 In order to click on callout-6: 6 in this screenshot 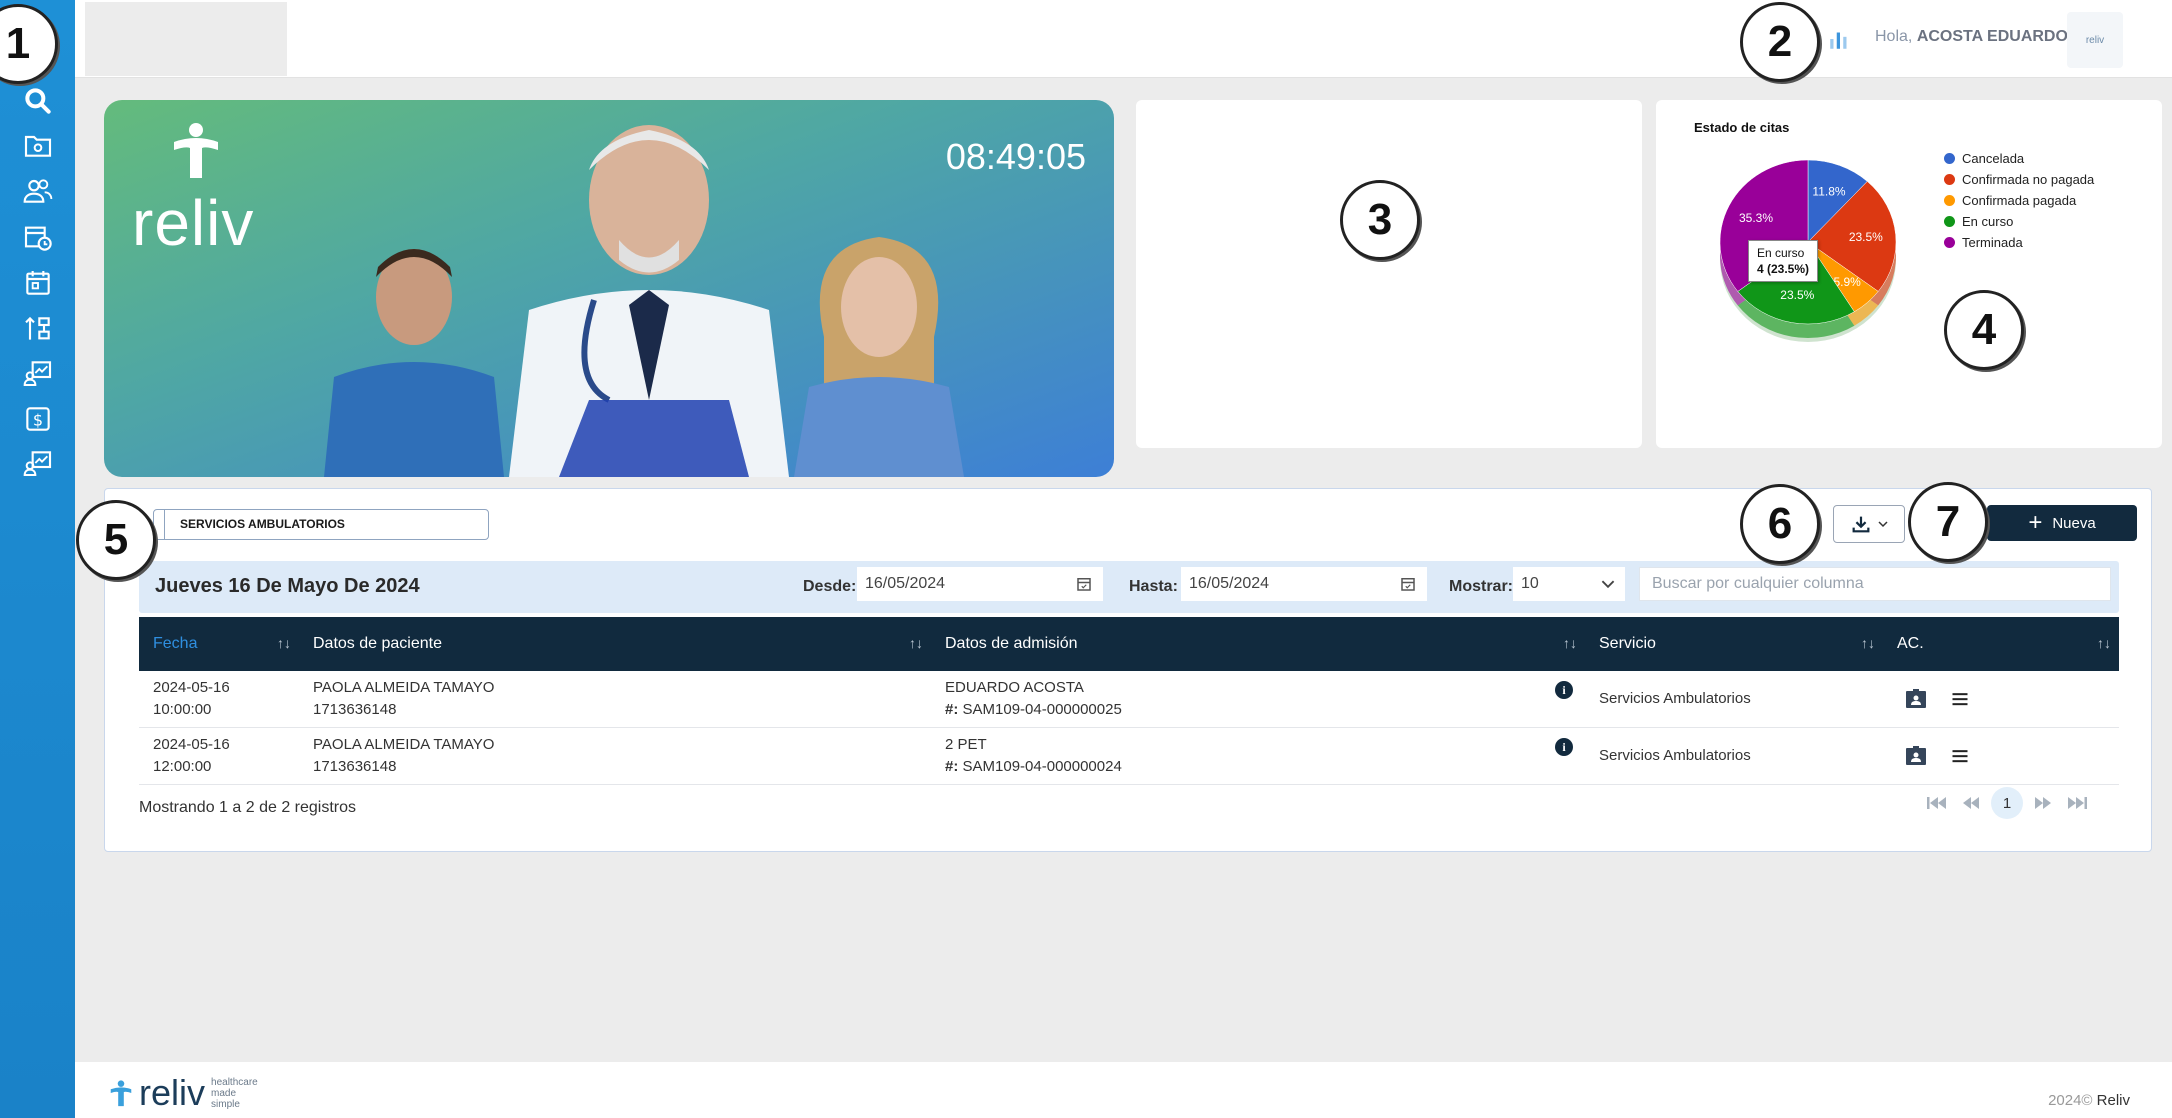, I will do `click(1780, 524)`.